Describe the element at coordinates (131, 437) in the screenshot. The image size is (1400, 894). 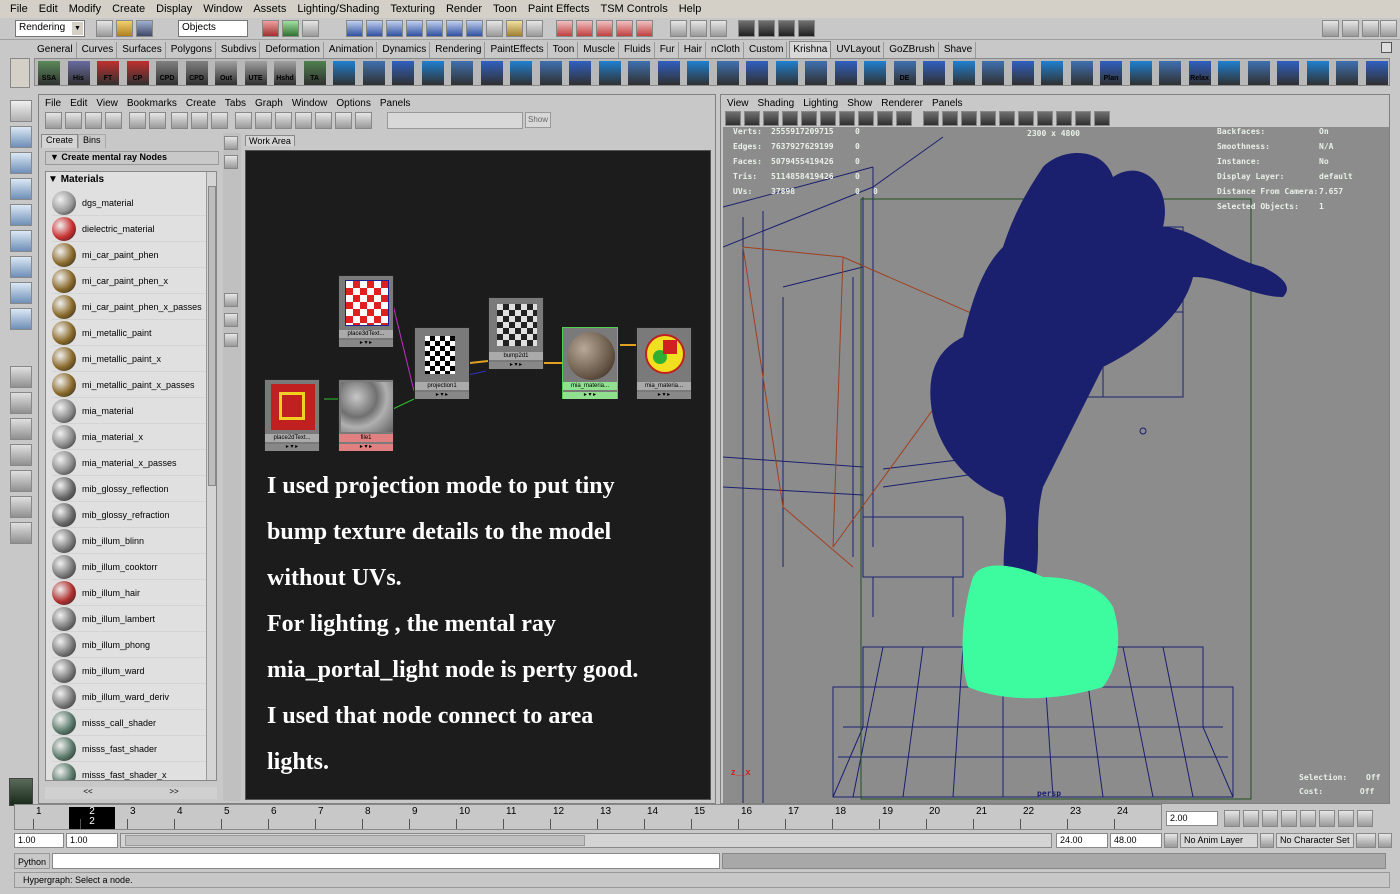
I see `material-item: mia_material_x` at that location.